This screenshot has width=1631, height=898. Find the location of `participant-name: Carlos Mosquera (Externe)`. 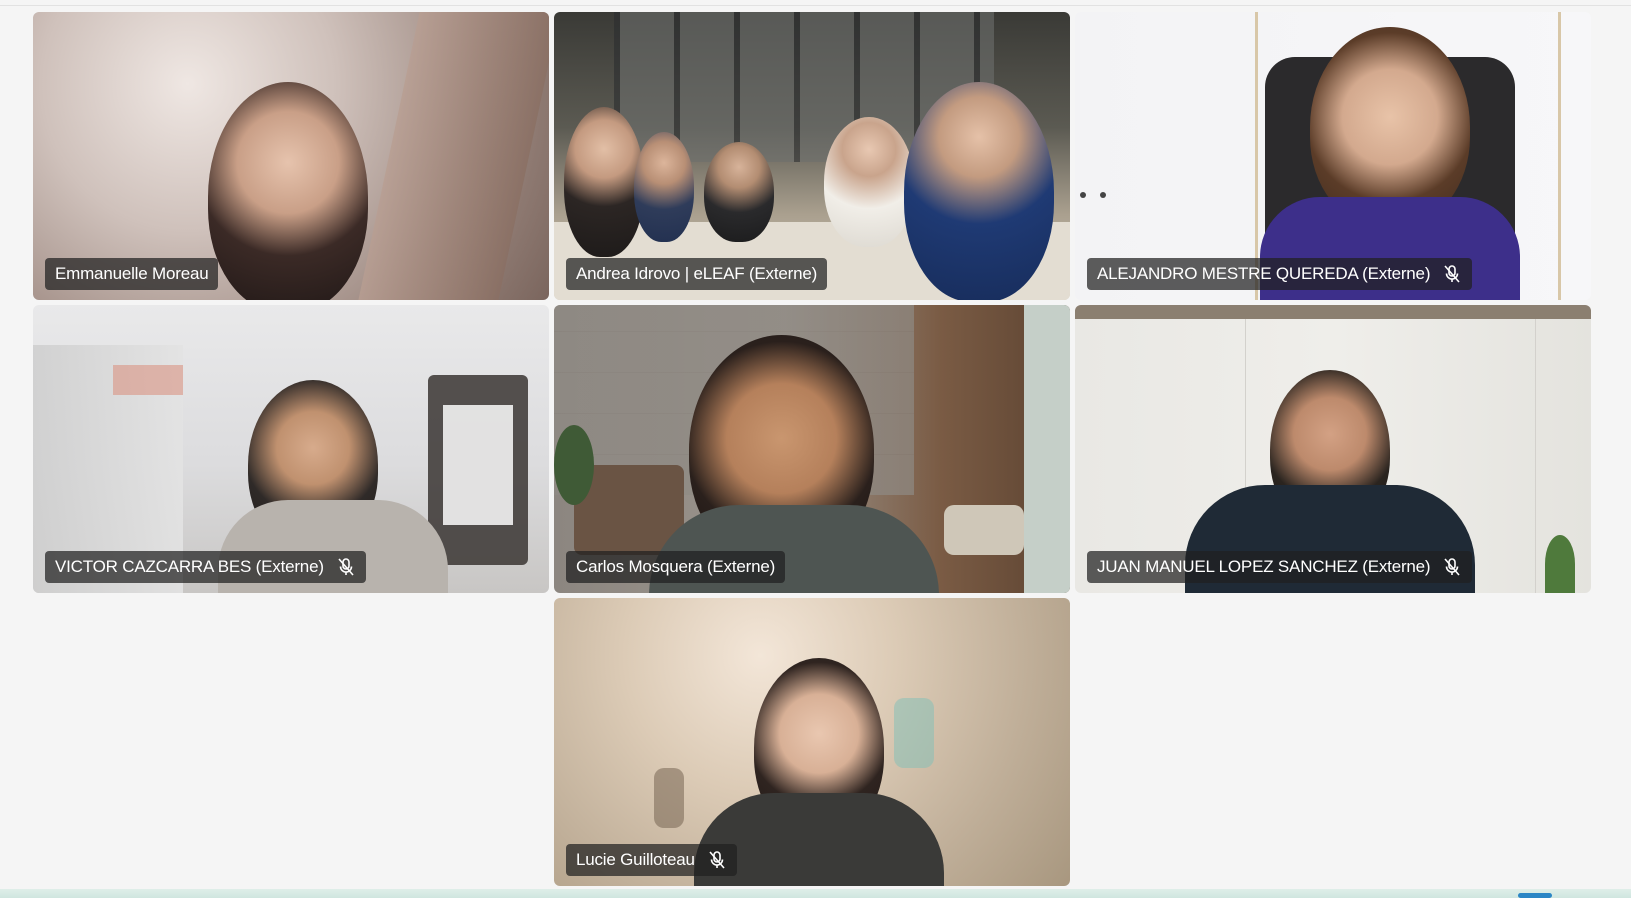

participant-name: Carlos Mosquera (Externe) is located at coordinates (676, 566).